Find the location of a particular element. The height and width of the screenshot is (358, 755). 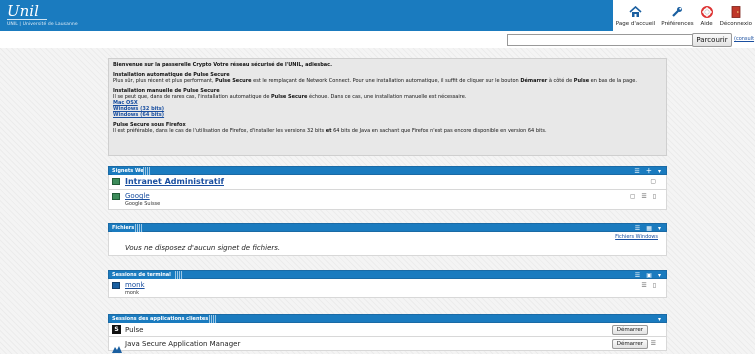

list-item: Google Google Suisse ▢ ☰ ▯ is located at coordinates (387, 200).